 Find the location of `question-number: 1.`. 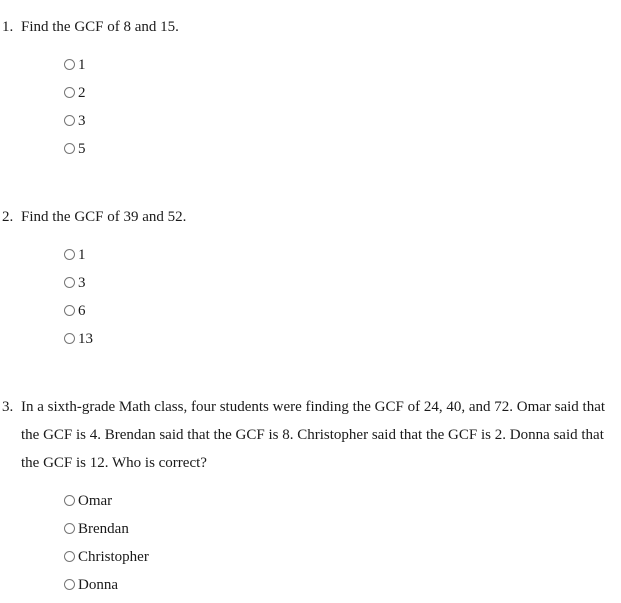

question-number: 1. is located at coordinates (8, 27).